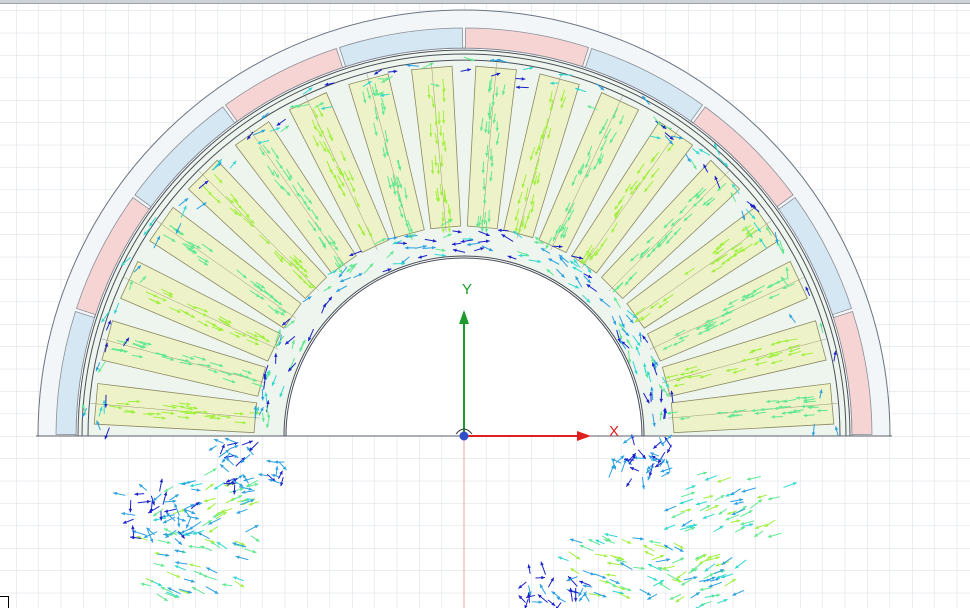  I want to click on x-axis-label: X, so click(614, 431).